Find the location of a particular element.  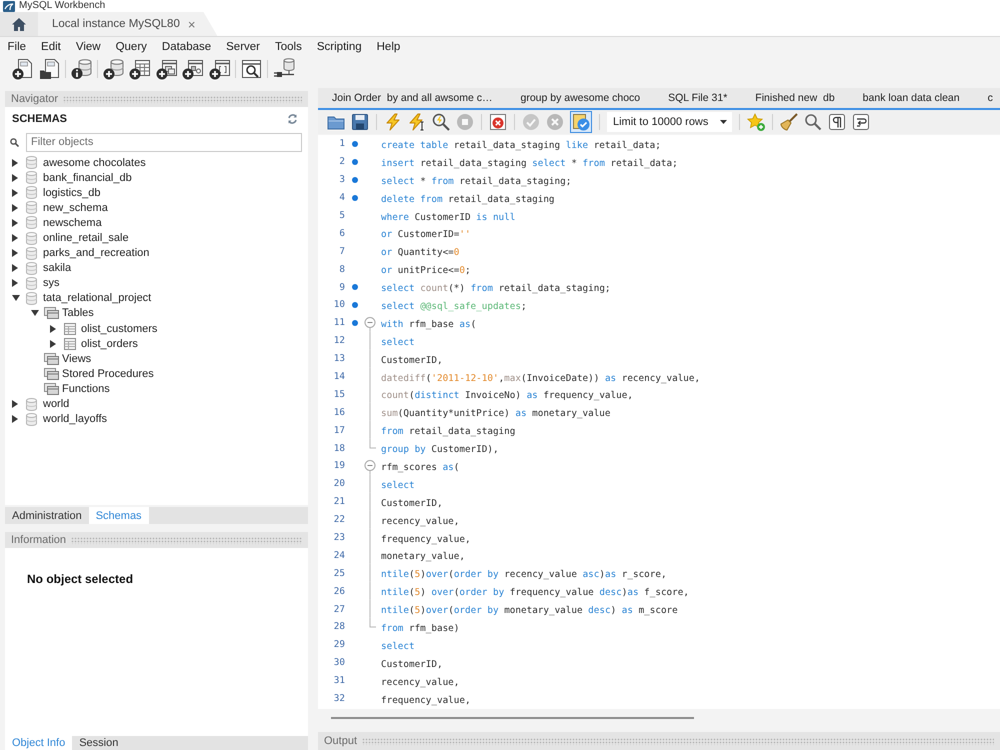

toggle-button is located at coordinates (581, 122).